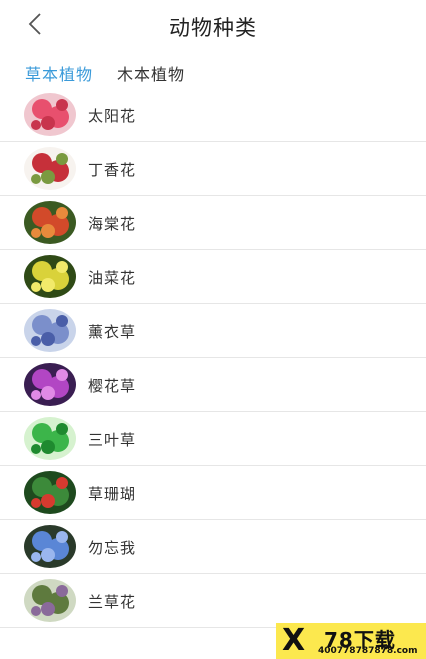  I want to click on header: 动物种类, so click(213, 26).